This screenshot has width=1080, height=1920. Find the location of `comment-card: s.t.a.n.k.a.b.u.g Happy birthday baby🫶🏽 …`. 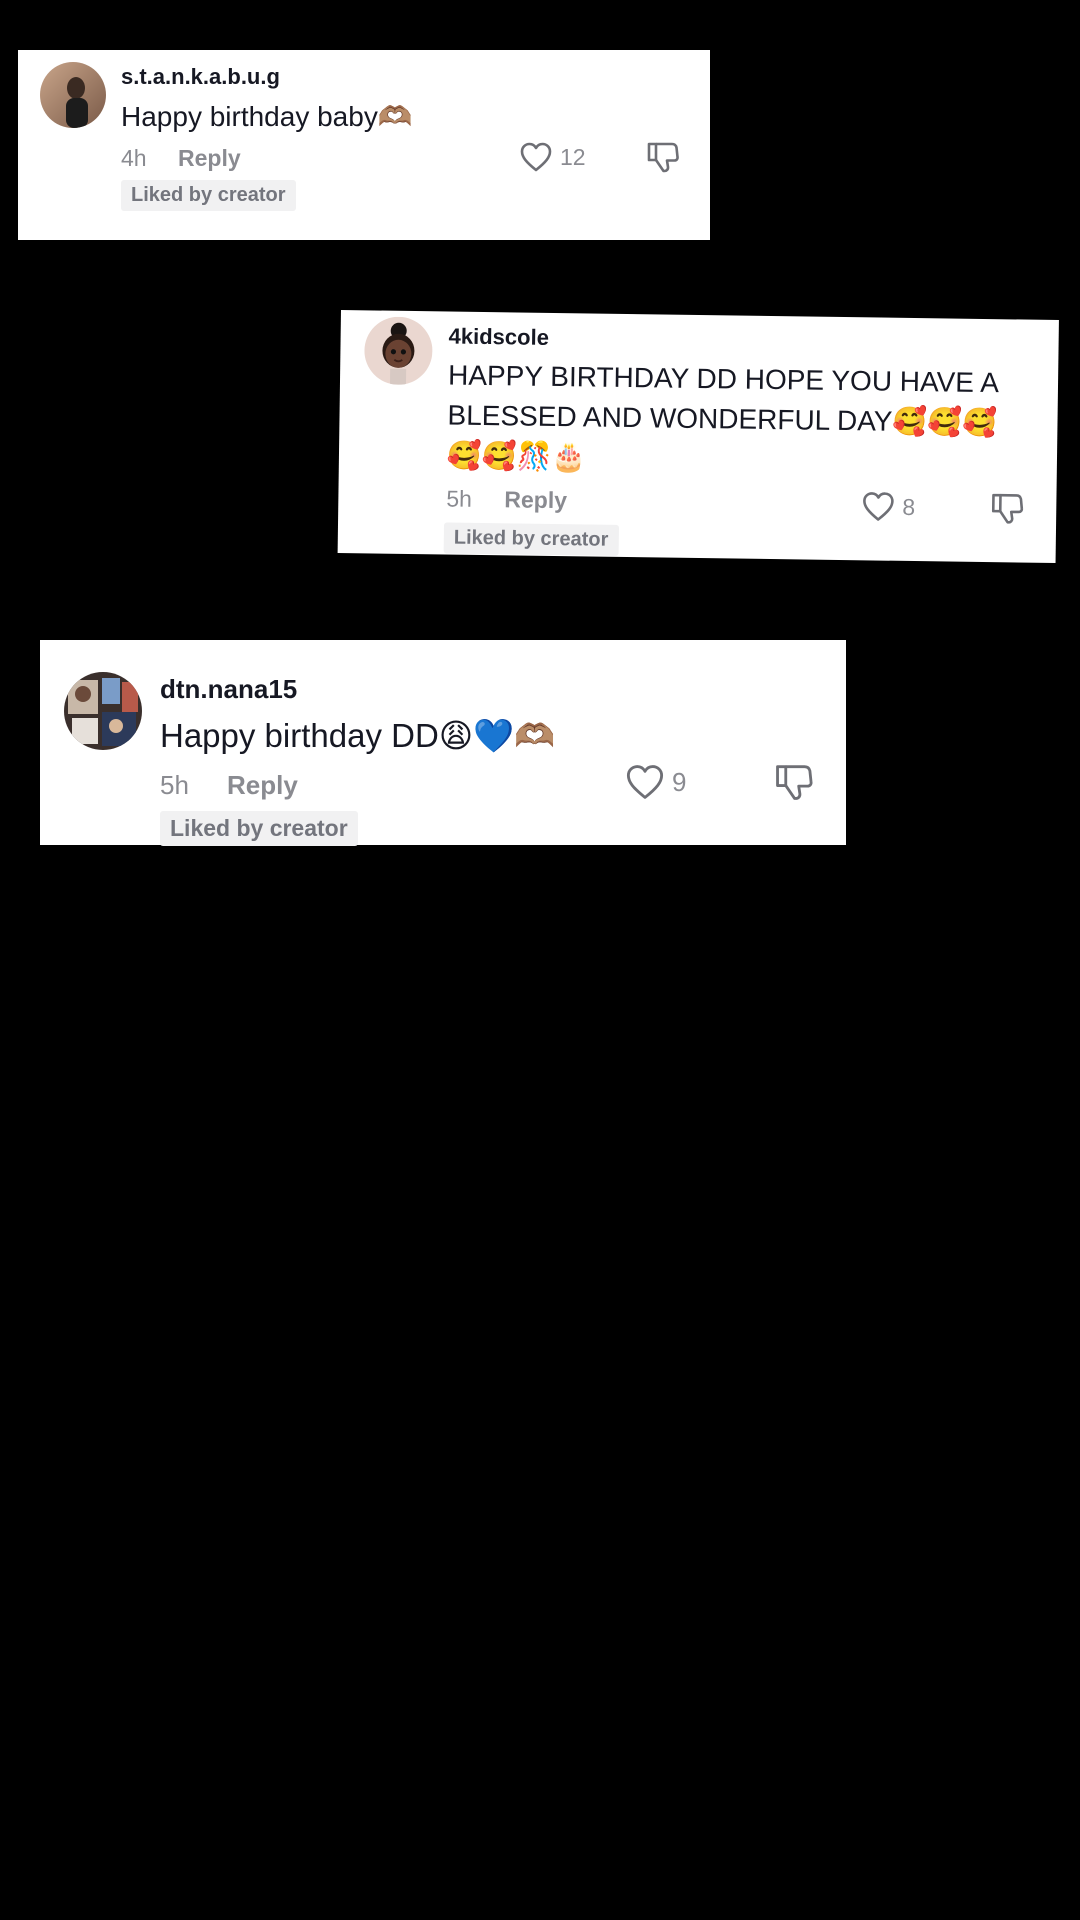

comment-card: s.t.a.n.k.a.b.u.g Happy birthday baby🫶🏽 … is located at coordinates (364, 145).